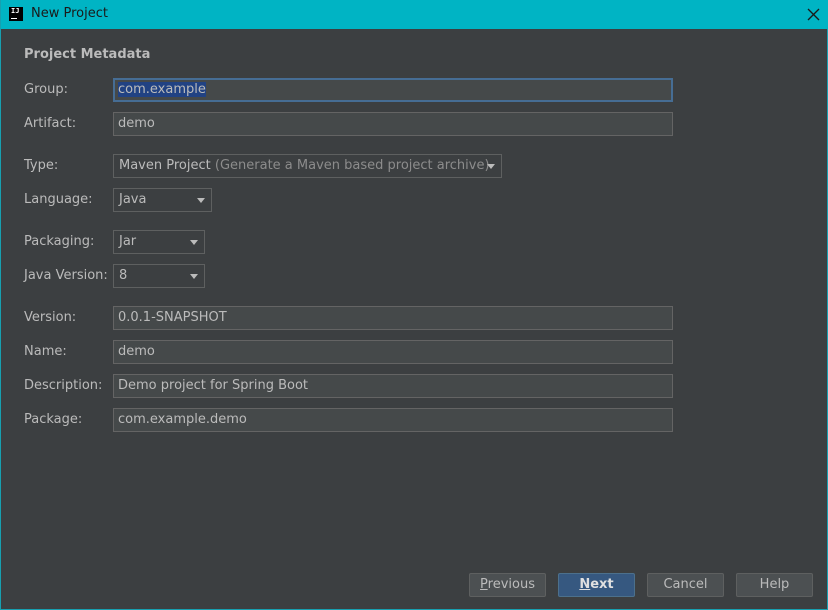 The width and height of the screenshot is (828, 610). Describe the element at coordinates (685, 585) in the screenshot. I see `cancel-button: Cancel` at that location.